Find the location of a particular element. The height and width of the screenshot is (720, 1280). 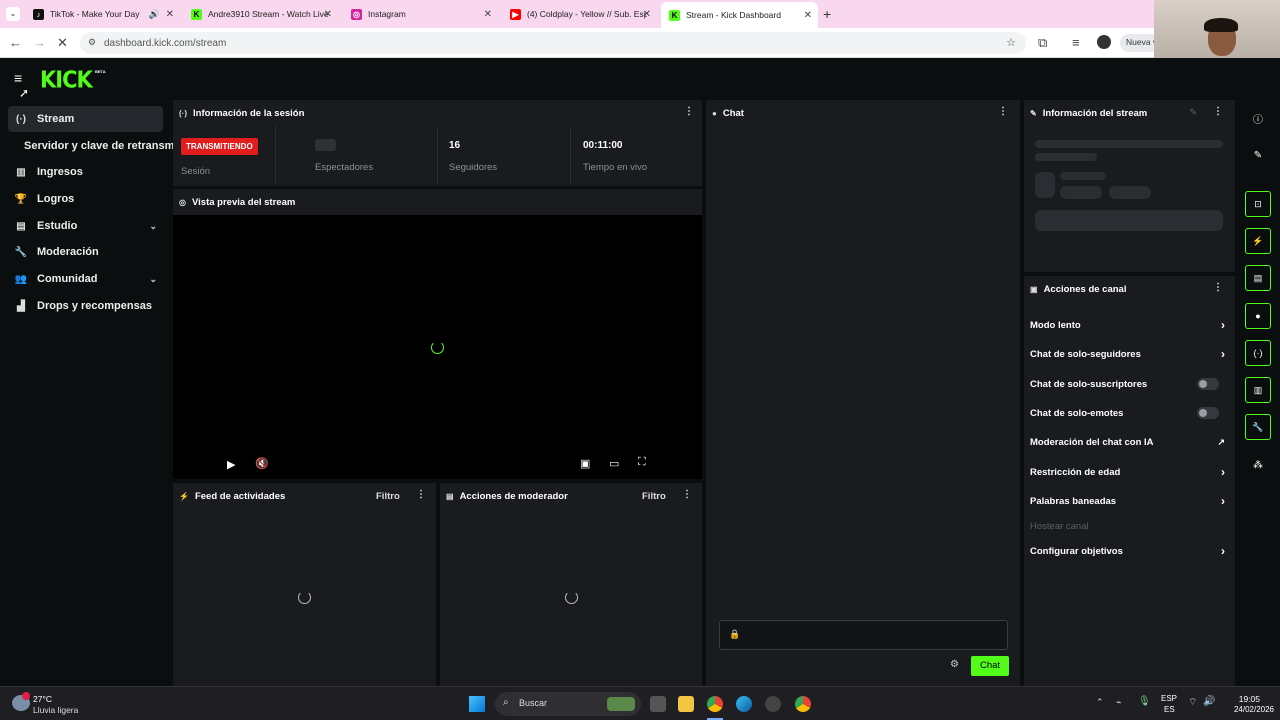

wifi-icon: ⌔ is located at coordinates (1192, 702).